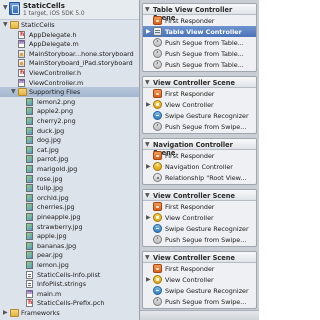  What do you see at coordinates (69, 44) in the screenshot?
I see `file-row: AppDelegate.m` at bounding box center [69, 44].